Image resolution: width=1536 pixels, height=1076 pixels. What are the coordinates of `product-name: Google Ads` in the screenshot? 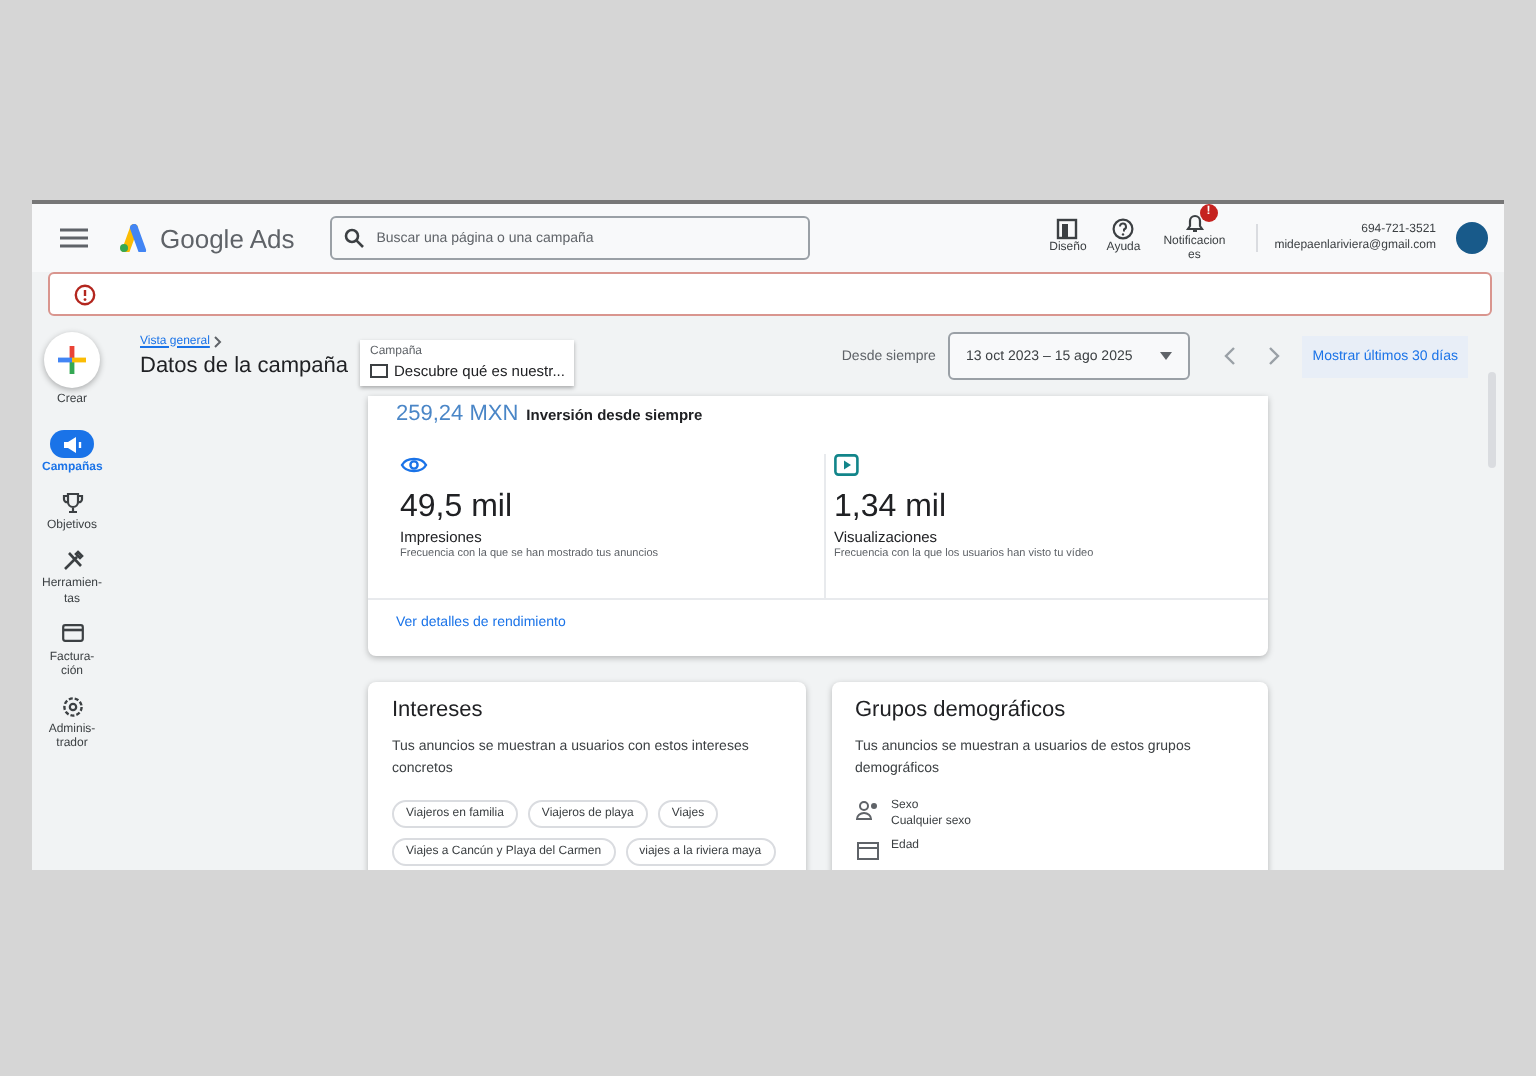 It's located at (227, 238).